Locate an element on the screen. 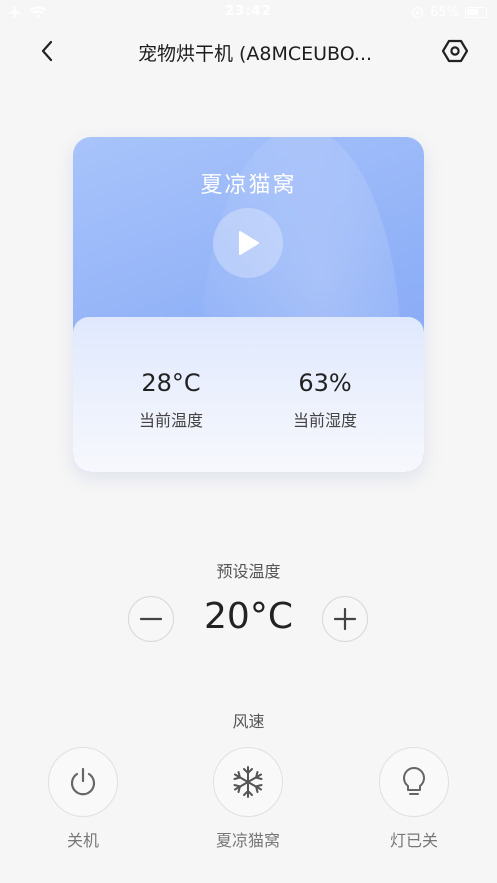 The height and width of the screenshot is (883, 497). back-button is located at coordinates (47, 51).